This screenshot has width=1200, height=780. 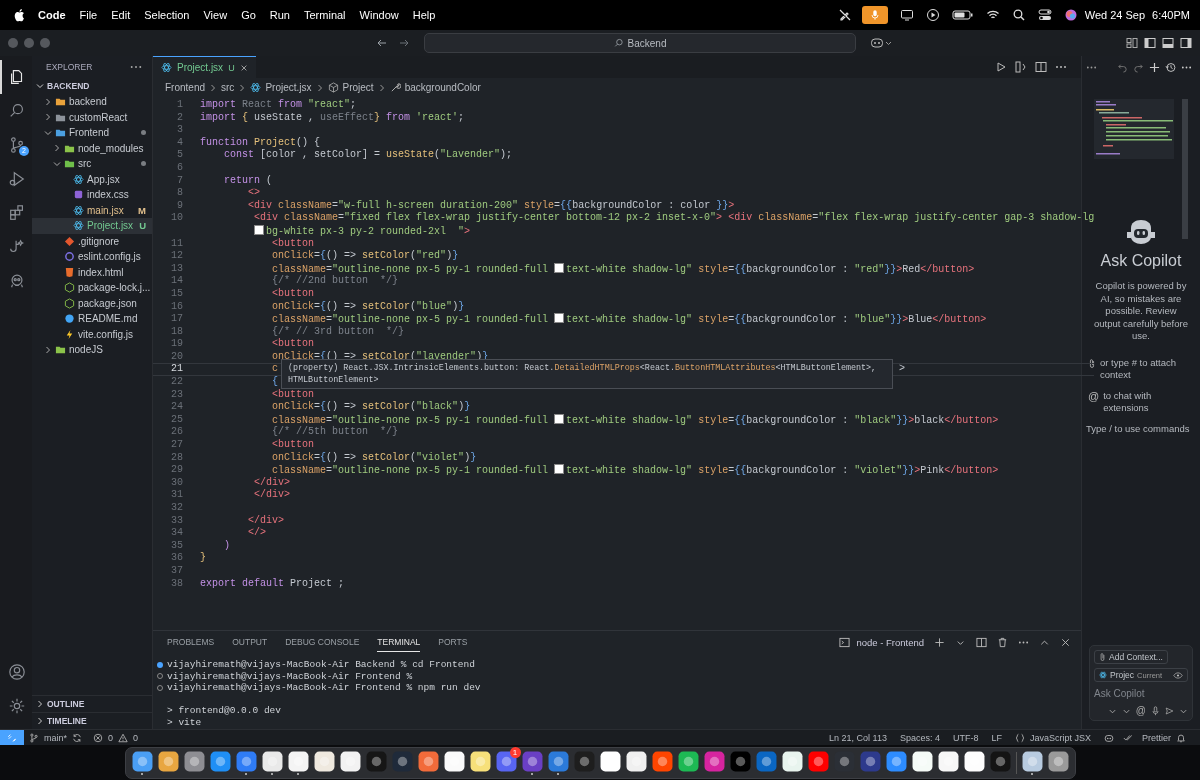 What do you see at coordinates (288, 87) in the screenshot?
I see `breadcrumb-item: Project.jsx` at bounding box center [288, 87].